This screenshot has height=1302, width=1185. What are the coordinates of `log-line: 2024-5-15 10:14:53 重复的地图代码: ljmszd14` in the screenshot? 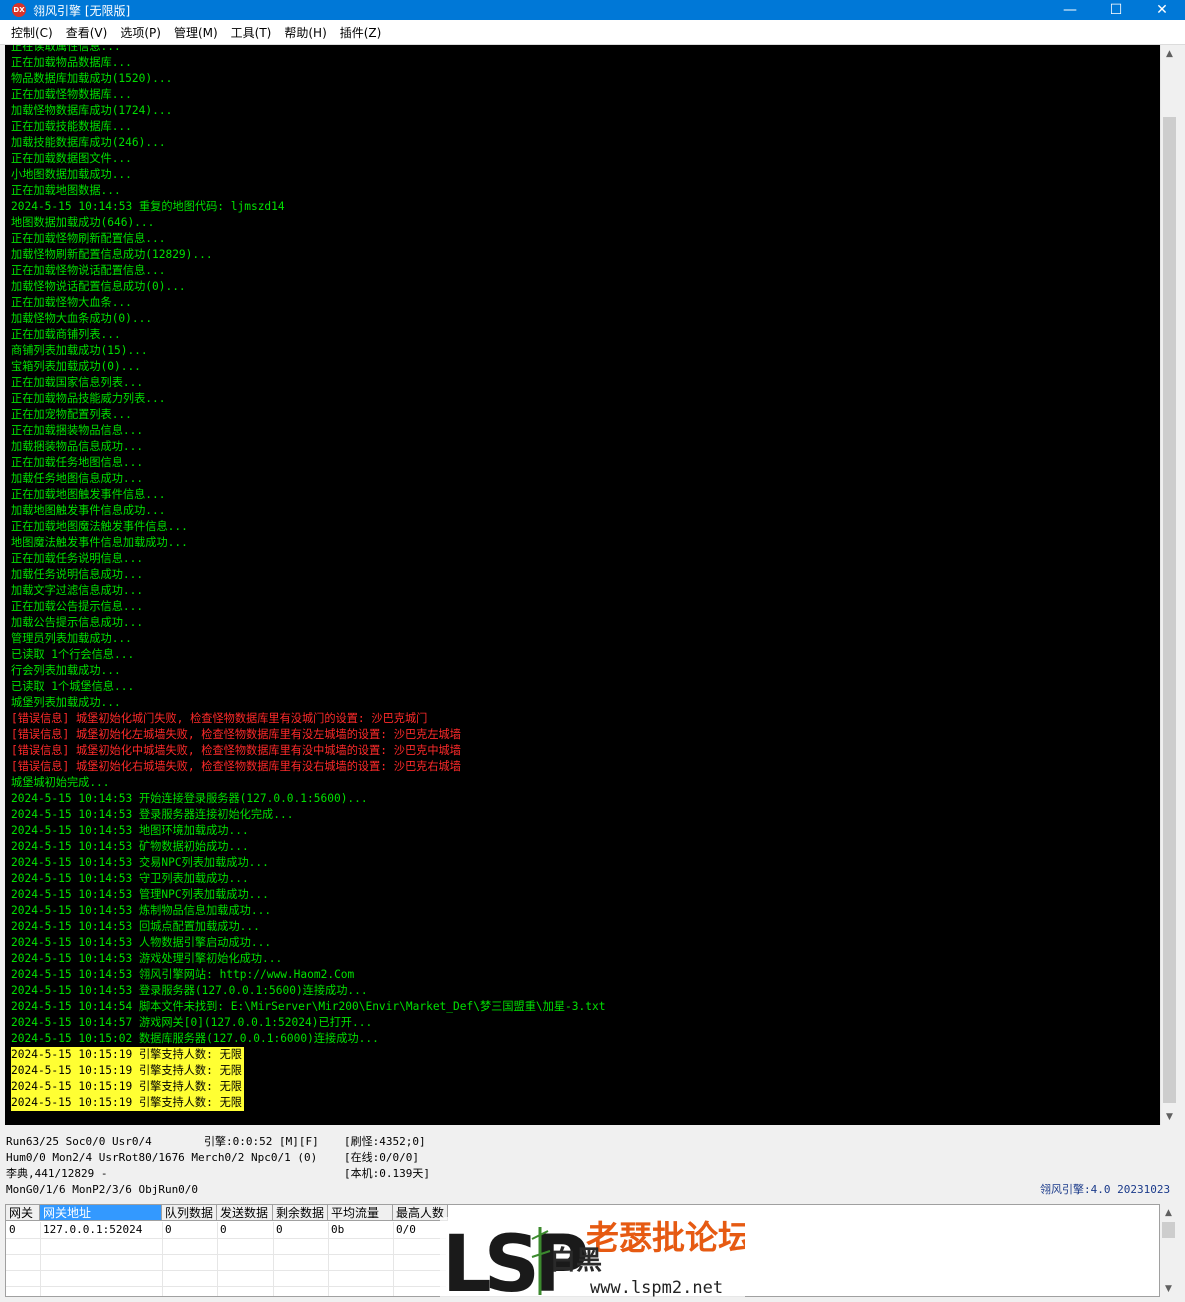 It's located at (148, 206).